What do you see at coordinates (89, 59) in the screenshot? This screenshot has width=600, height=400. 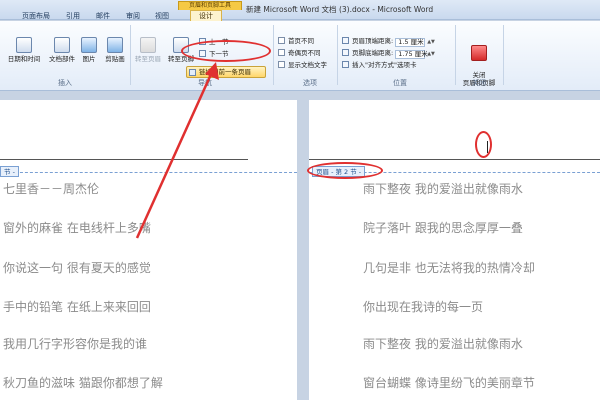 I see `picture-label: 图片` at bounding box center [89, 59].